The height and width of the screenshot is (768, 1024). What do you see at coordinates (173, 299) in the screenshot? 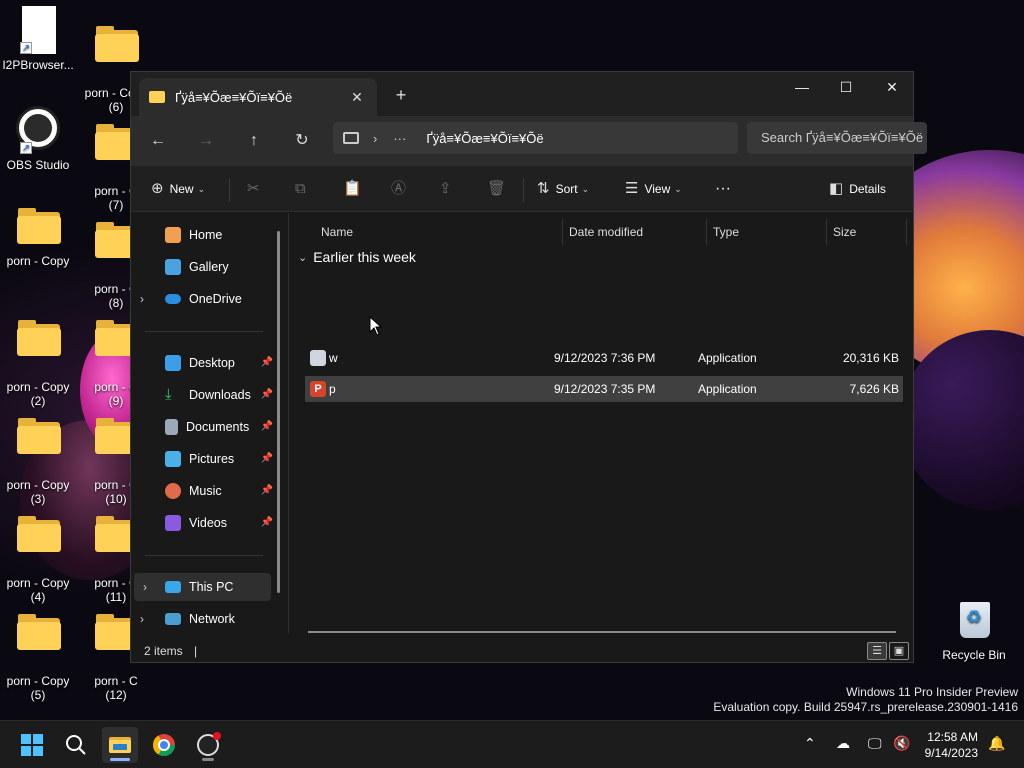
I see `cloud-icon` at bounding box center [173, 299].